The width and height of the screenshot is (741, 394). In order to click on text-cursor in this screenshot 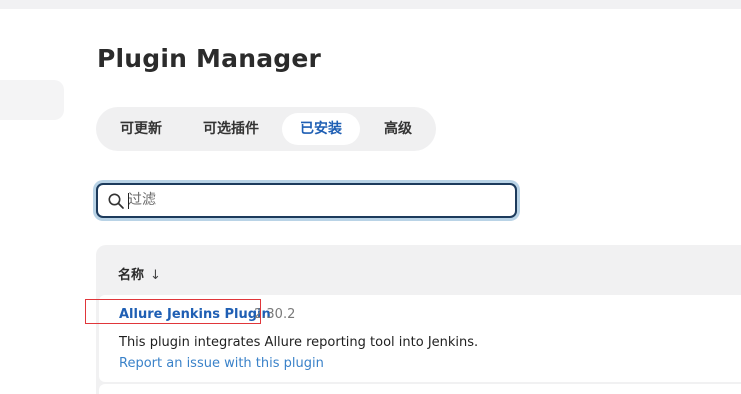, I will do `click(128, 201)`.